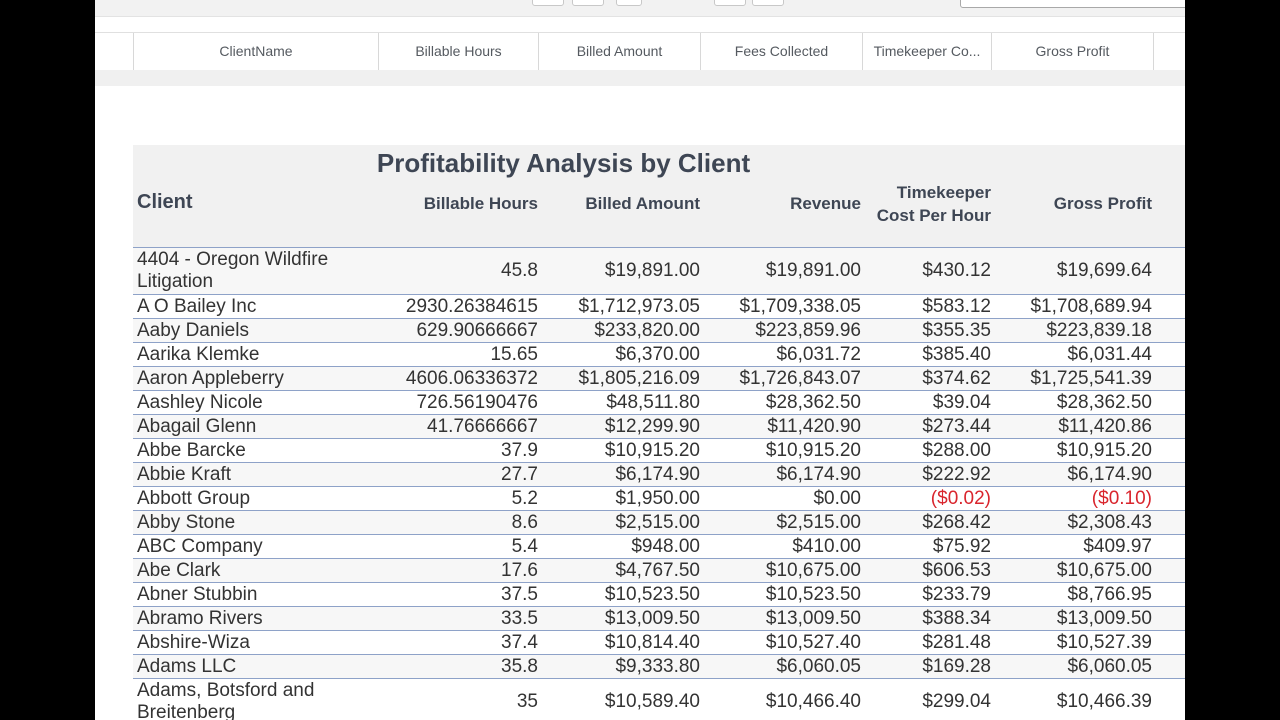 Image resolution: width=1280 pixels, height=720 pixels. What do you see at coordinates (210, 378) in the screenshot?
I see `cell-client: Aaron Appleberry` at bounding box center [210, 378].